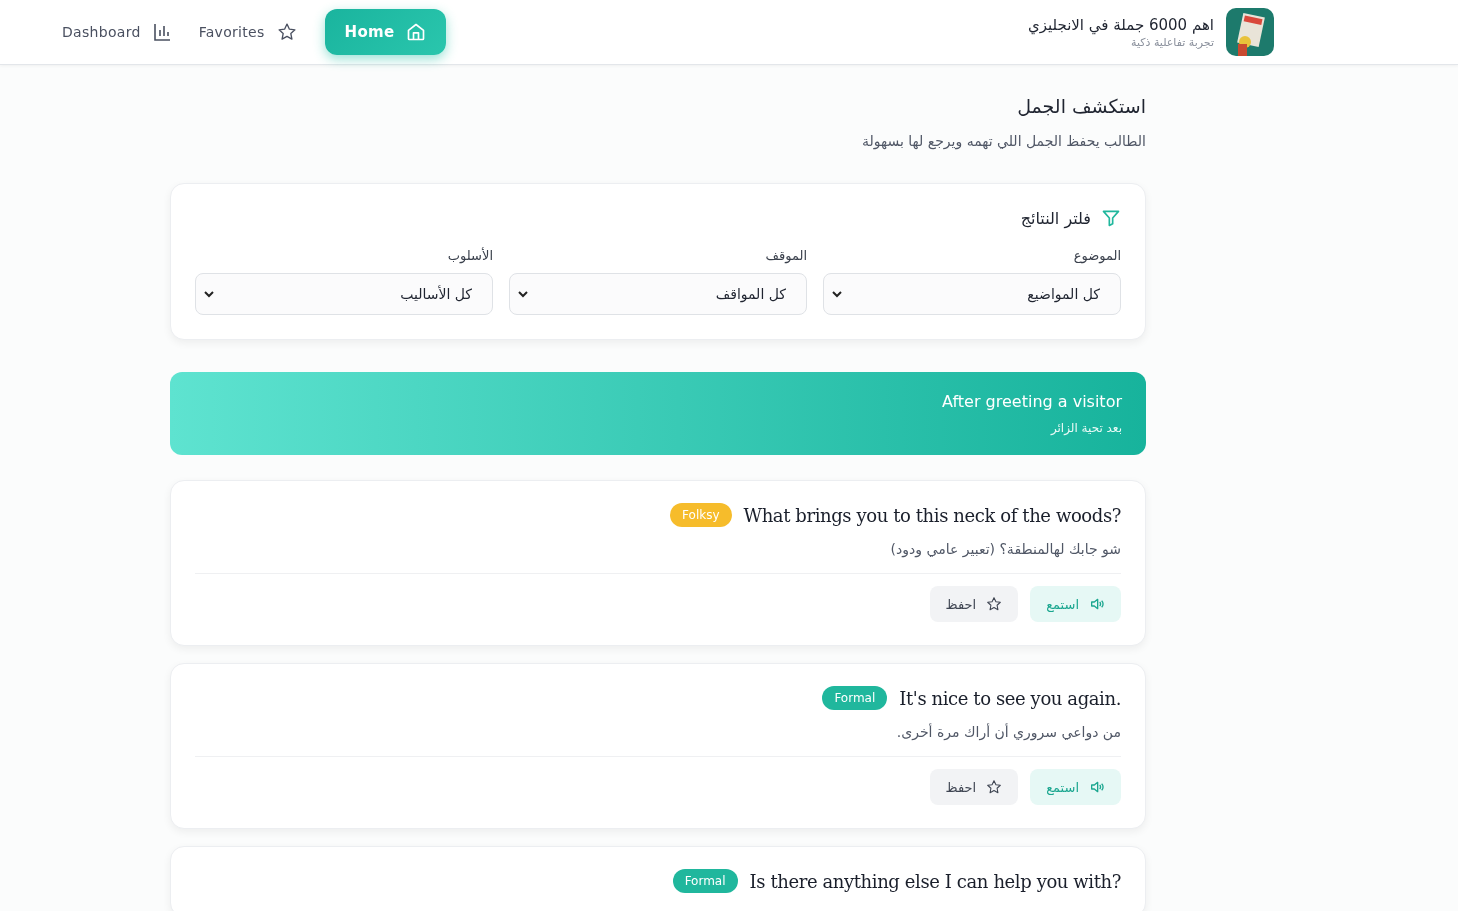 This screenshot has width=1458, height=911. What do you see at coordinates (1096, 255) in the screenshot?
I see `field-label: الموضوع` at bounding box center [1096, 255].